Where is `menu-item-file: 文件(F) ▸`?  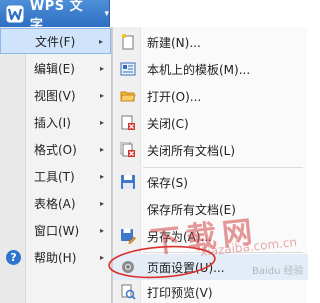
menu-item-file: 文件(F) ▸ is located at coordinates (55, 41).